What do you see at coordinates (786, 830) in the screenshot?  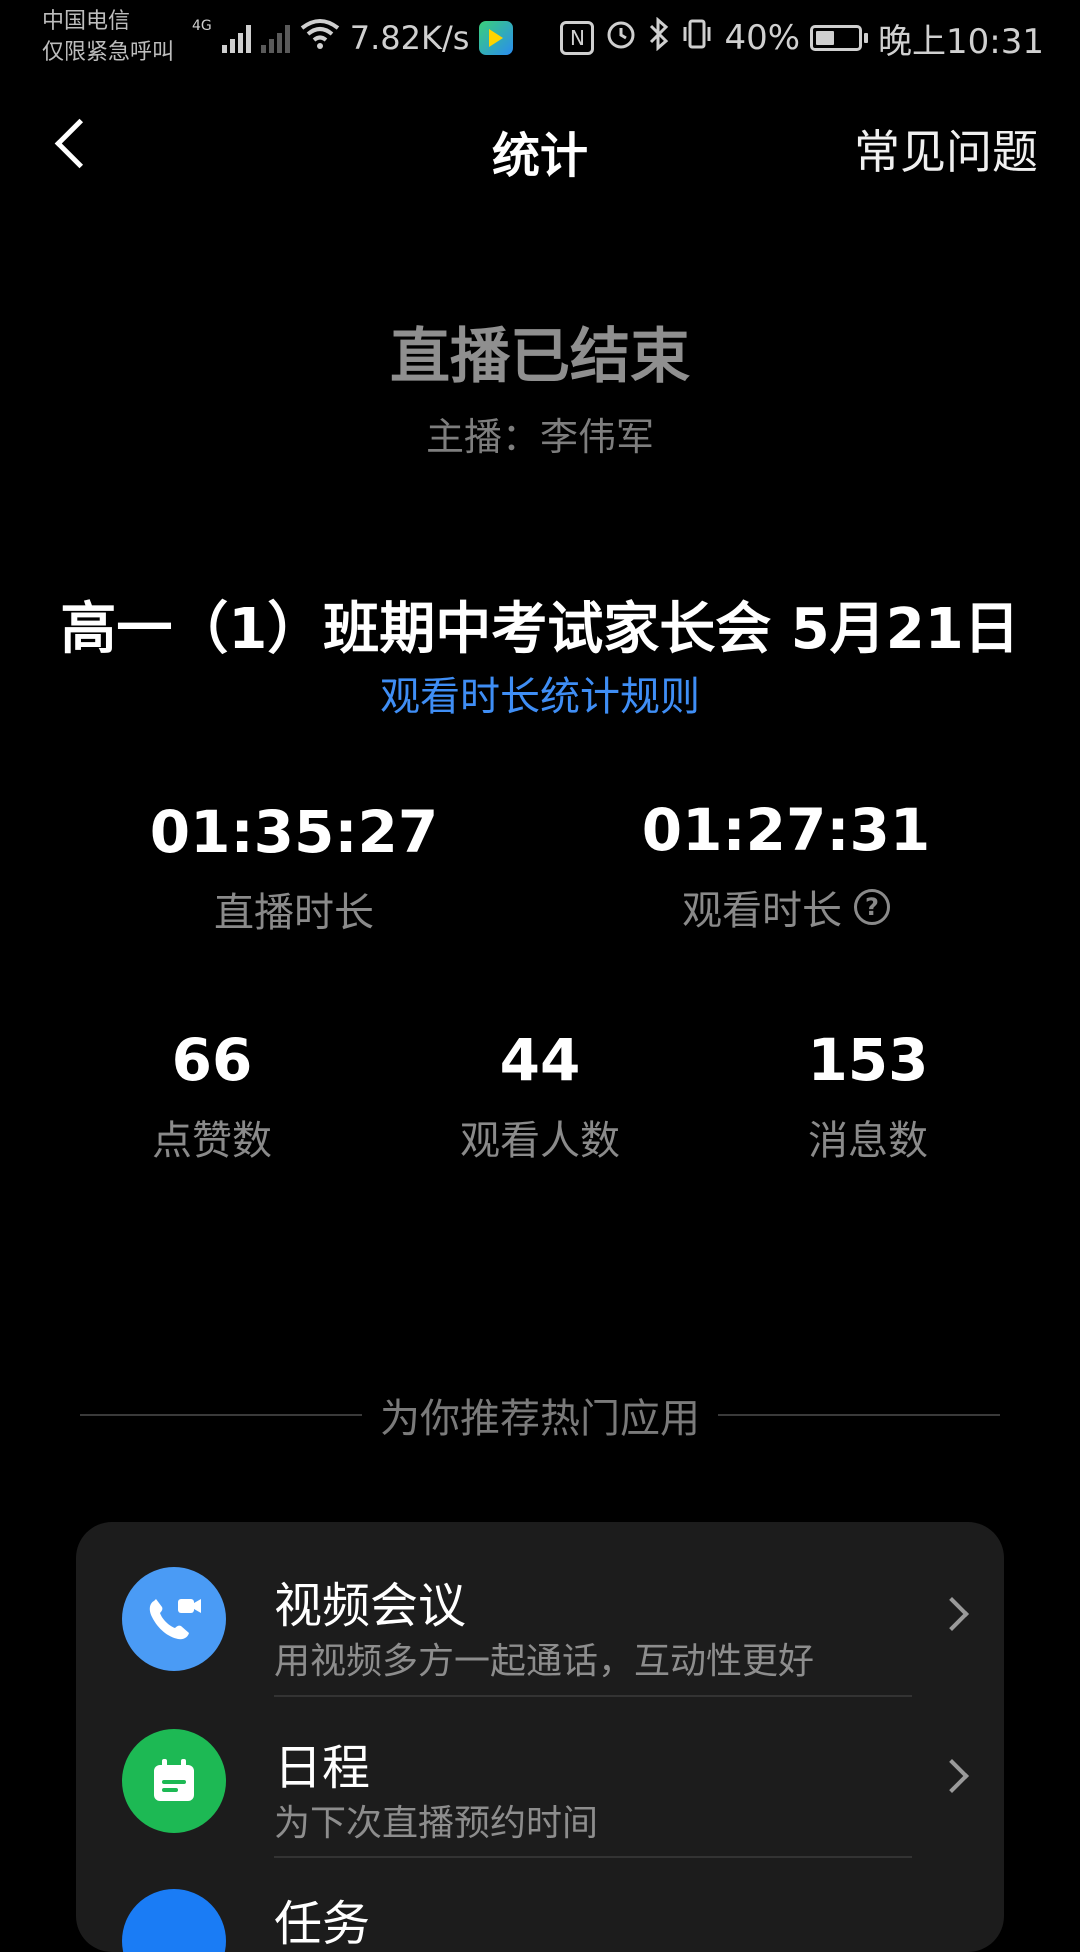 I see `watch-duration-value: 01:27:31` at bounding box center [786, 830].